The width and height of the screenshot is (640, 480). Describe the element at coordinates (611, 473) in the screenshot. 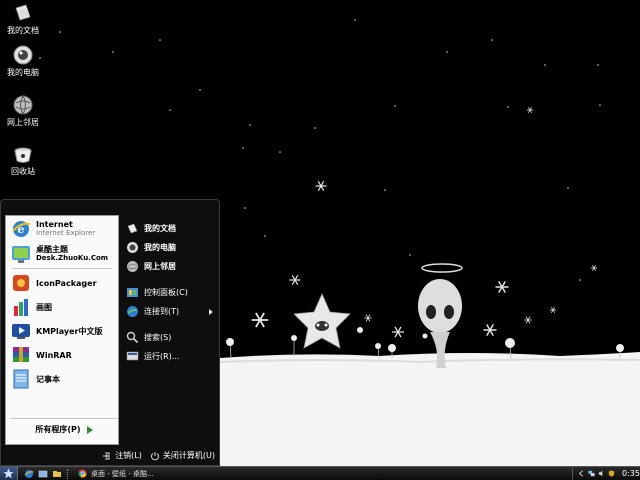

I see `security-icon` at that location.